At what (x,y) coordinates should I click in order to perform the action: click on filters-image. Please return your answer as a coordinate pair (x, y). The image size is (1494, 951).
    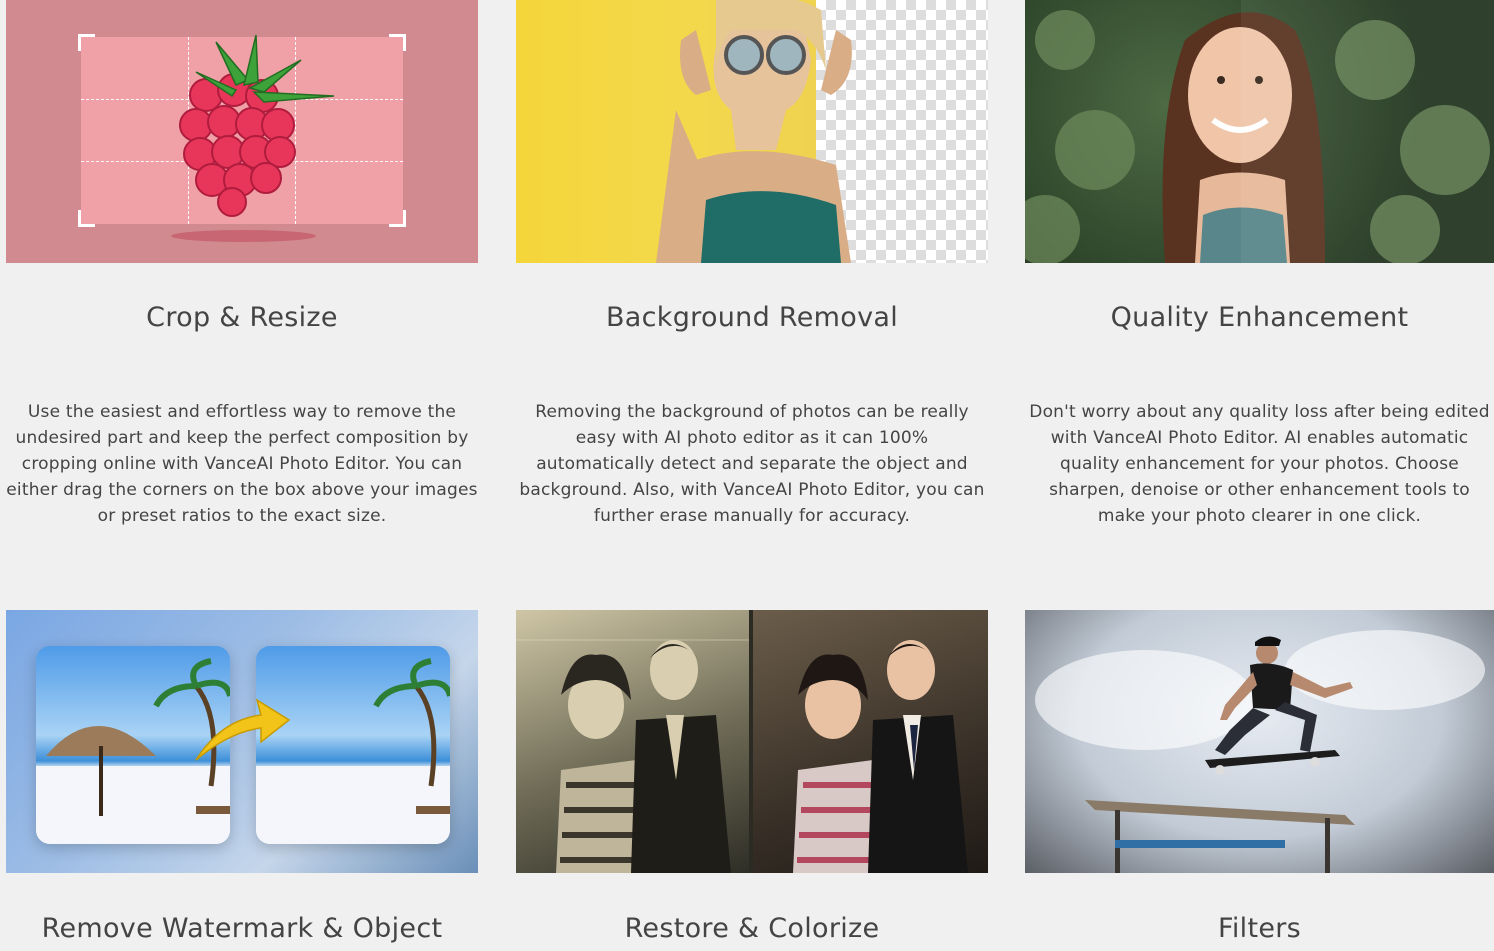
    Looking at the image, I should click on (1259, 741).